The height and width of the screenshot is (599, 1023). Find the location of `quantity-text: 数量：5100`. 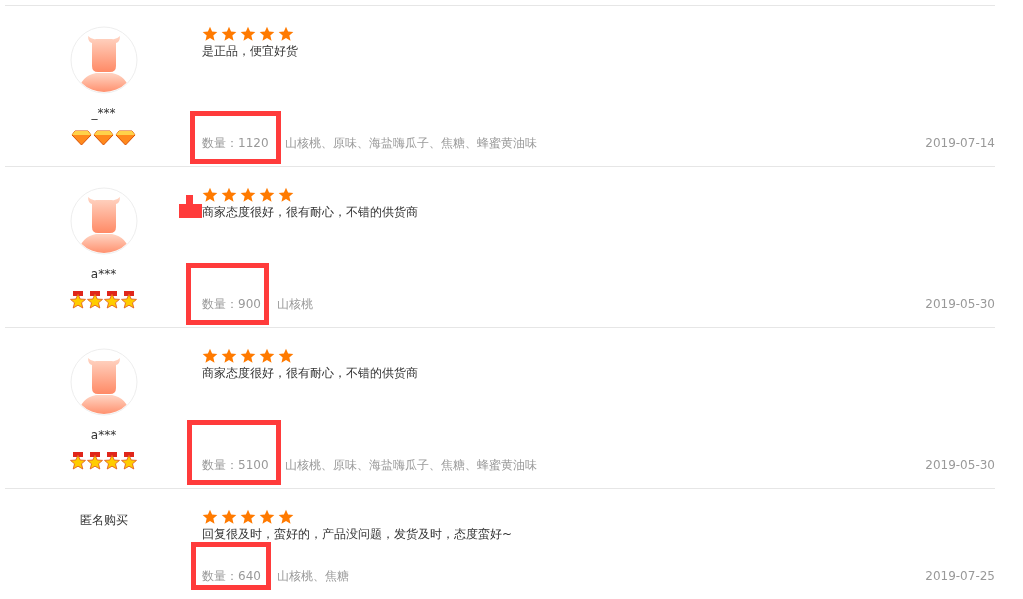

quantity-text: 数量：5100 is located at coordinates (235, 465).